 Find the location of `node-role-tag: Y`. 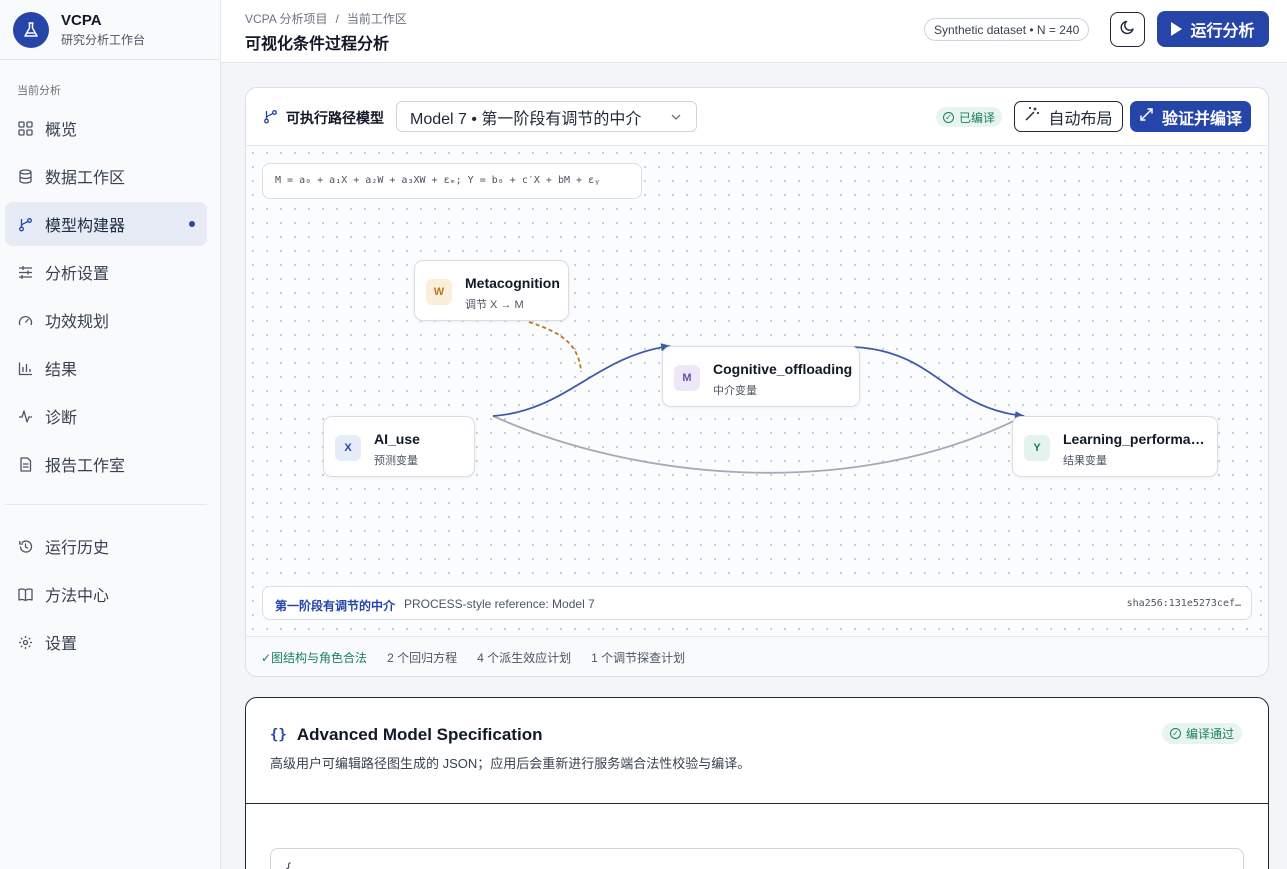

node-role-tag: Y is located at coordinates (1037, 448).